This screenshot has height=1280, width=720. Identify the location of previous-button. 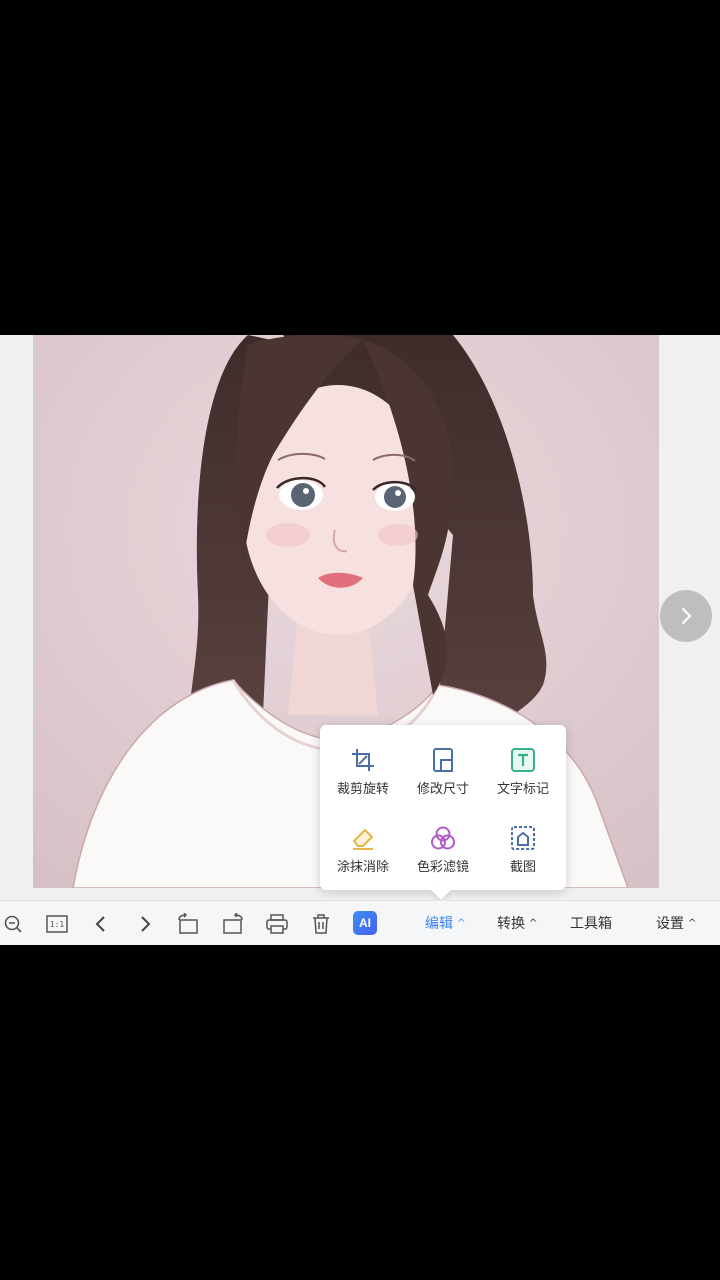
(101, 924).